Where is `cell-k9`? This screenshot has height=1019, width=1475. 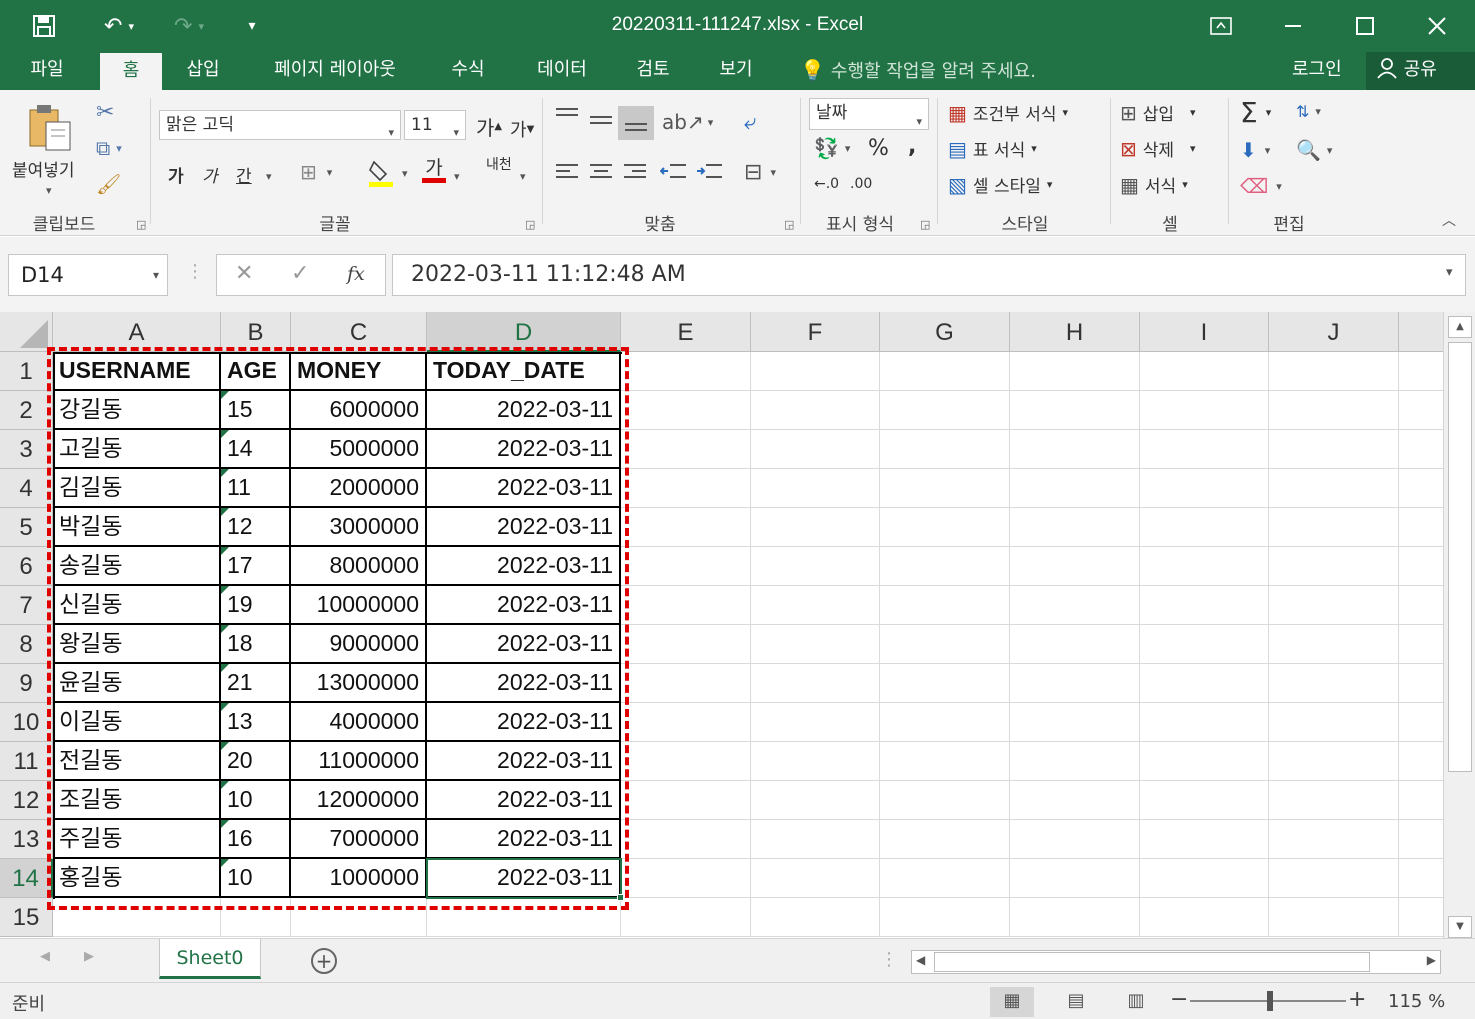
cell-k9 is located at coordinates (1421, 683).